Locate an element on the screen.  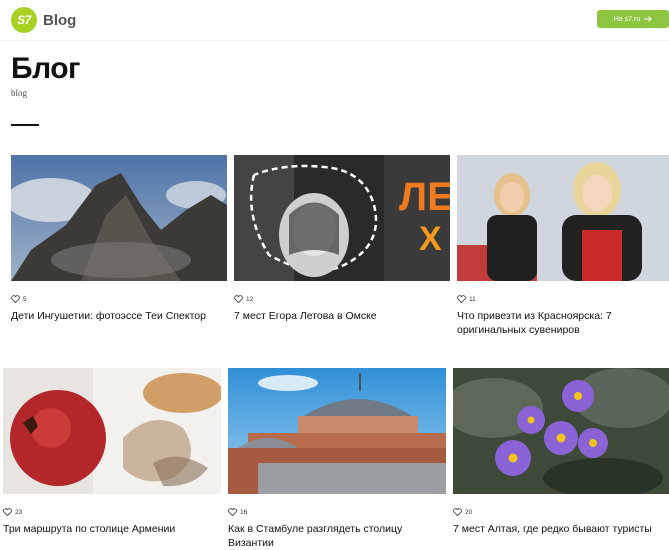
article-title: Дети Ингушетии: фотоэссе Теи Спектор is located at coordinates (119, 316).